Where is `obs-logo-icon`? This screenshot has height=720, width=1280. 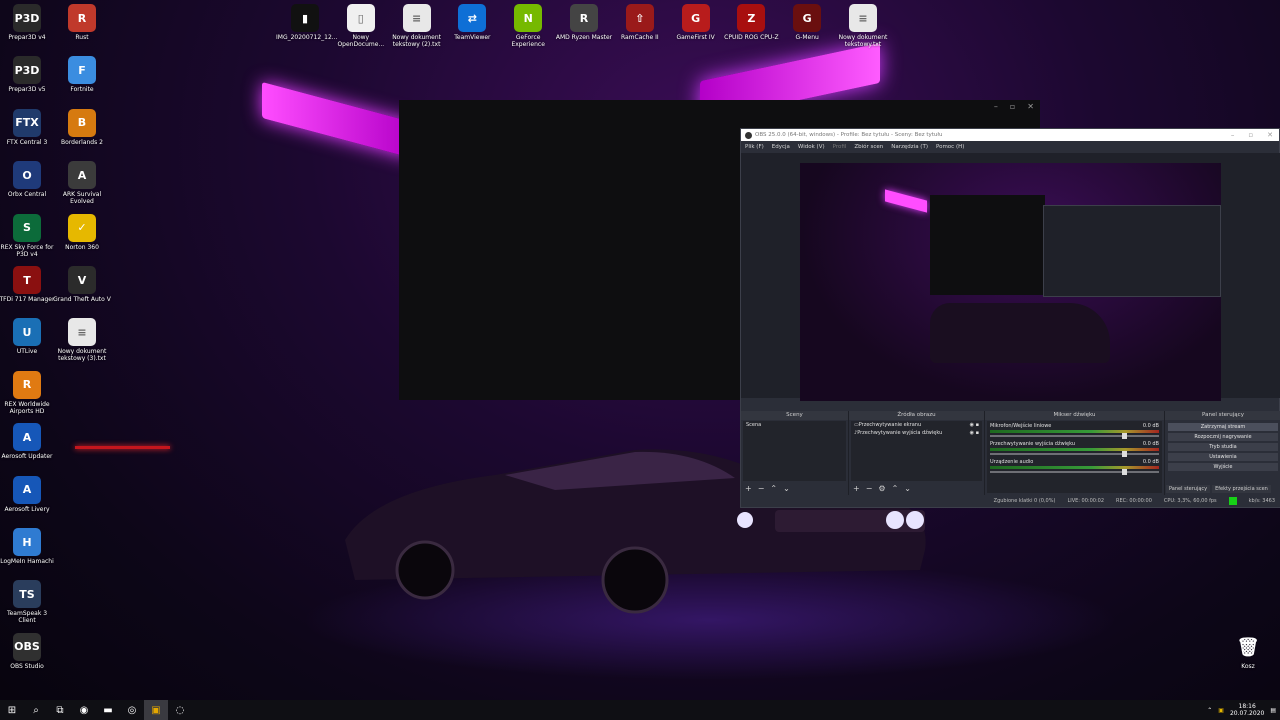
obs-logo-icon is located at coordinates (748, 135).